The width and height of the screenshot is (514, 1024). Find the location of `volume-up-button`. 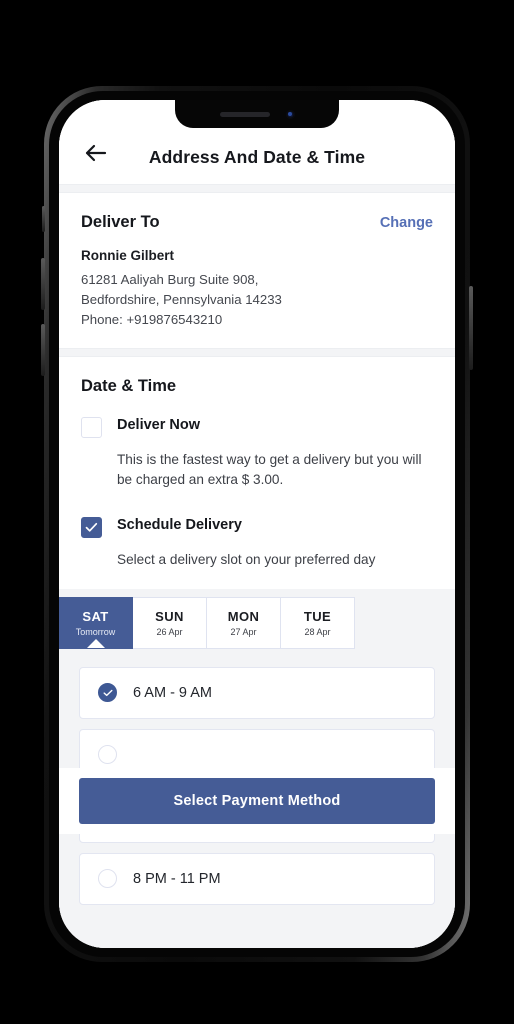

volume-up-button is located at coordinates (43, 284).